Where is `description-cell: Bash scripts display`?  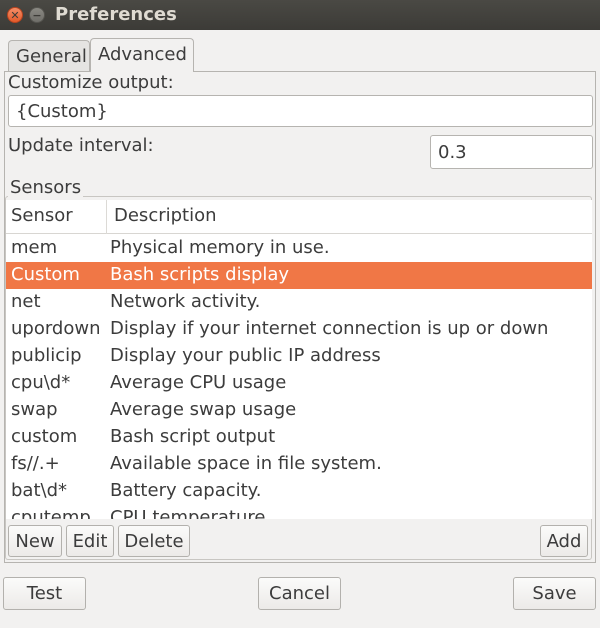 description-cell: Bash scripts display is located at coordinates (200, 274).